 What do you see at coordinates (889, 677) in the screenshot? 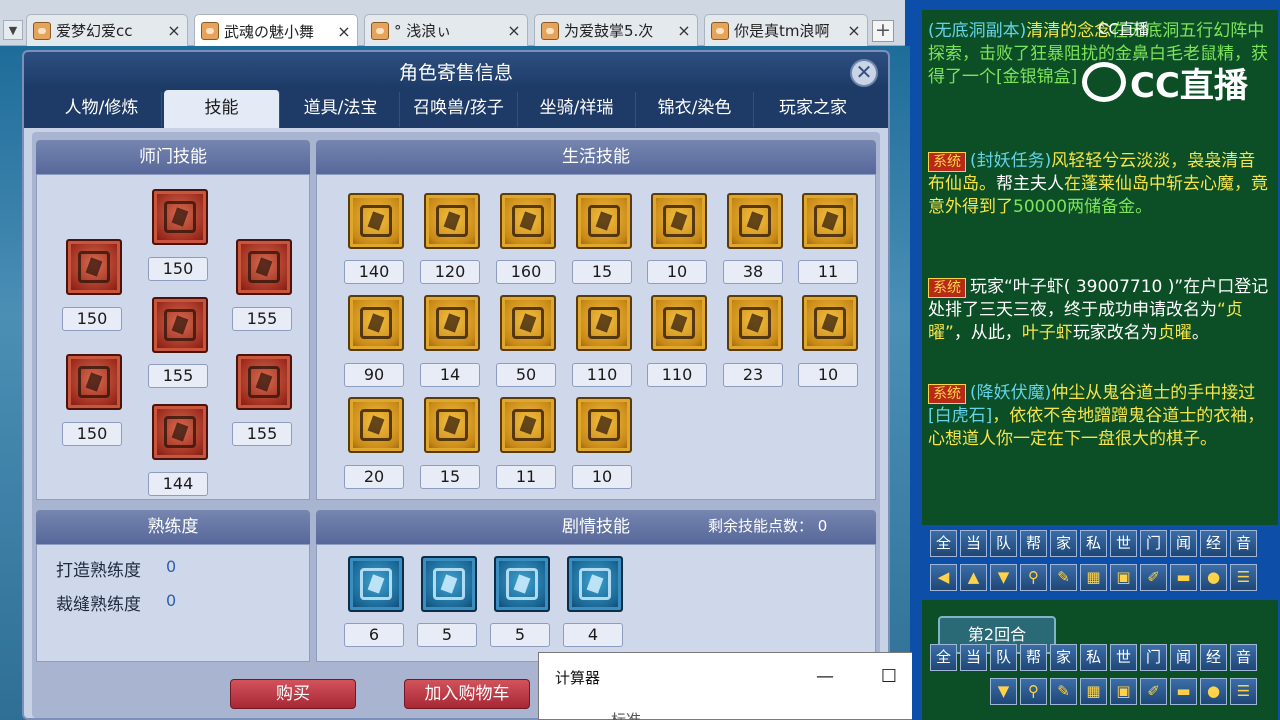
I see `maximize-button: ☐` at bounding box center [889, 677].